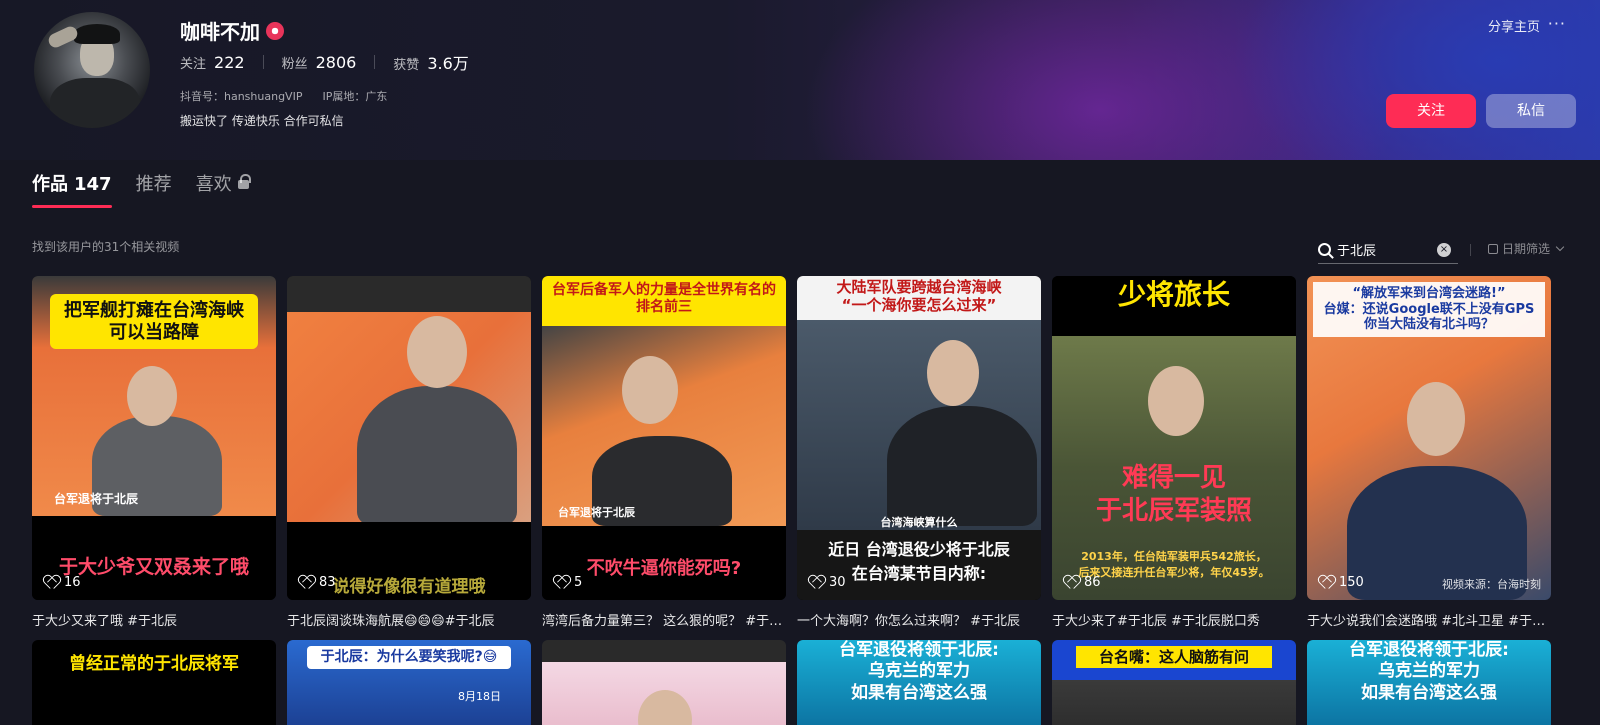 The height and width of the screenshot is (725, 1600). What do you see at coordinates (919, 619) in the screenshot?
I see `video-title: 一个大海啊？你怎么过来啊？ #于北辰` at bounding box center [919, 619].